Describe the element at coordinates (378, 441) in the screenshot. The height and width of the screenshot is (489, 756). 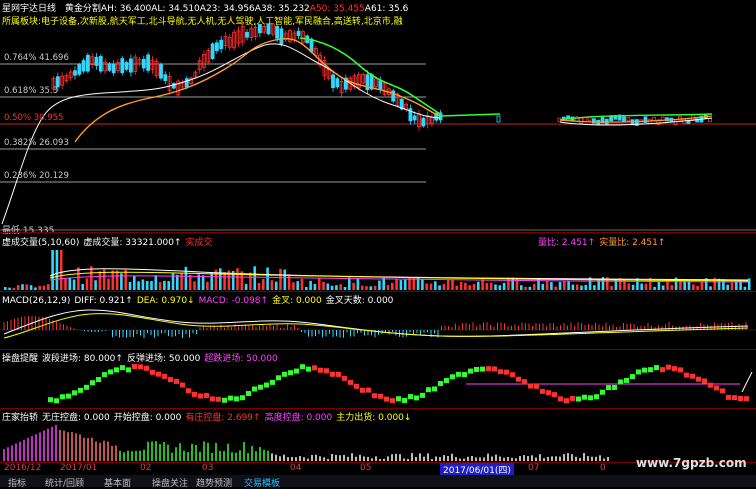
I see `zhuang-chart` at that location.